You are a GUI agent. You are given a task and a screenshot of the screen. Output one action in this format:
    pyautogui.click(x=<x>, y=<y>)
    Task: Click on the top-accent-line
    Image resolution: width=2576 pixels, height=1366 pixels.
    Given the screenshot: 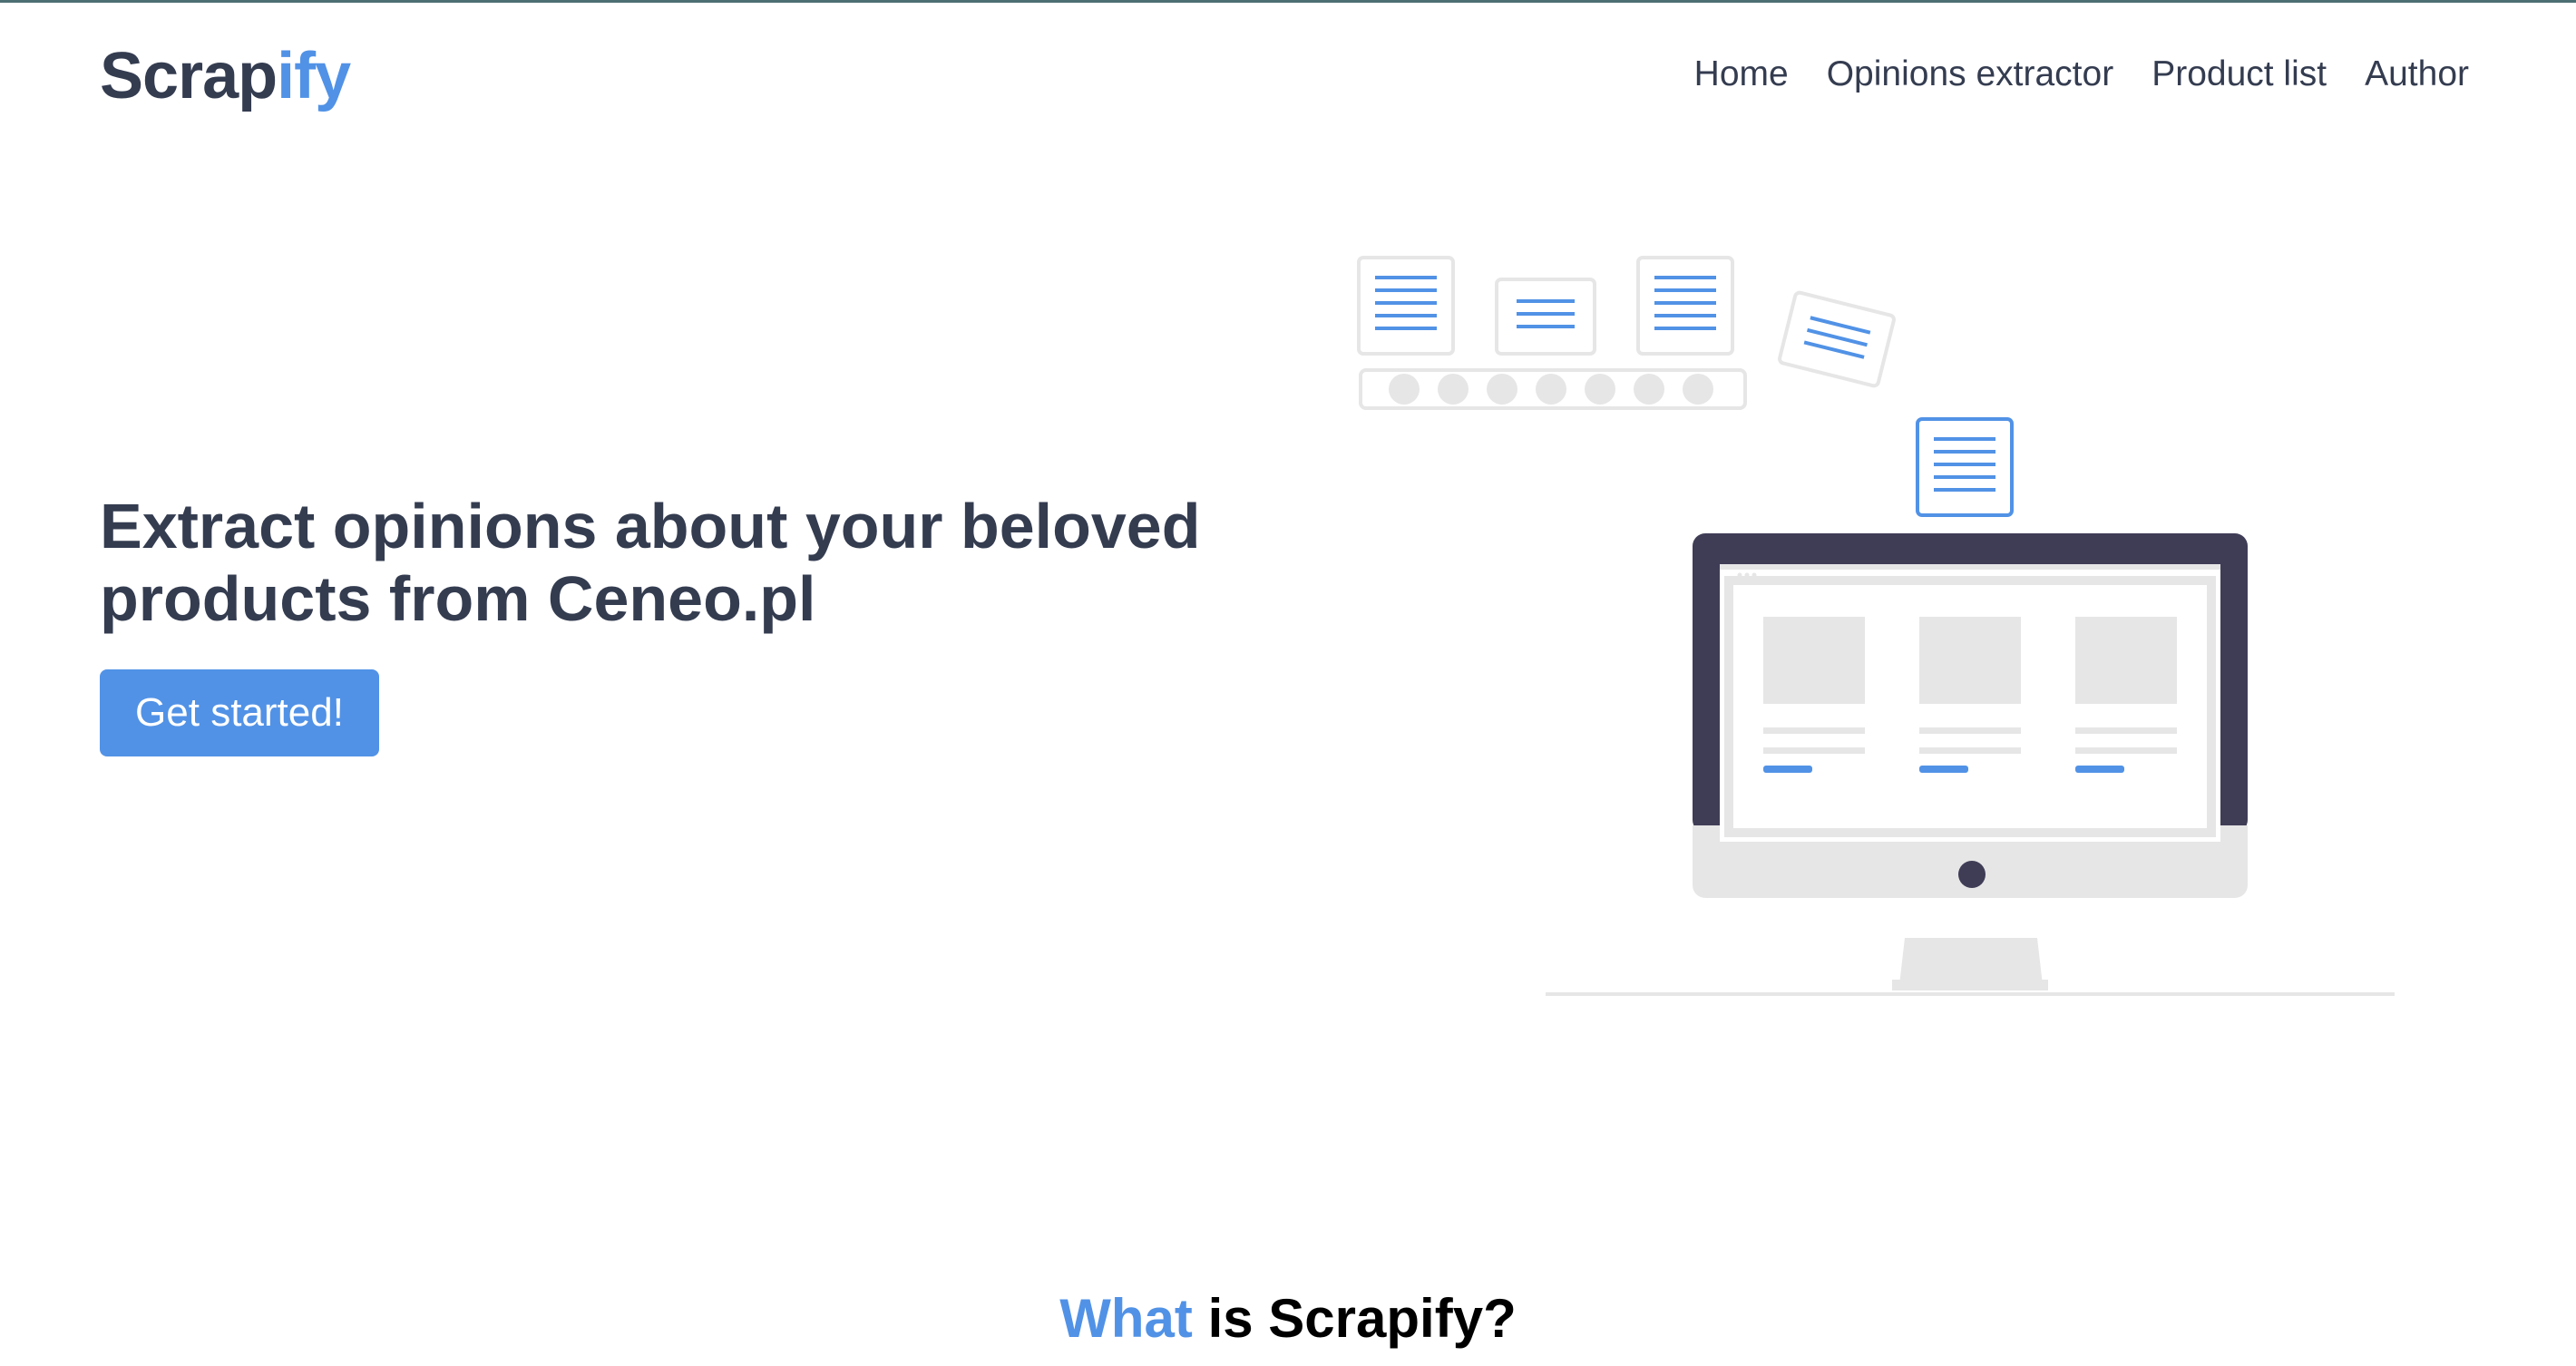 What is the action you would take?
    pyautogui.click(x=1288, y=1)
    